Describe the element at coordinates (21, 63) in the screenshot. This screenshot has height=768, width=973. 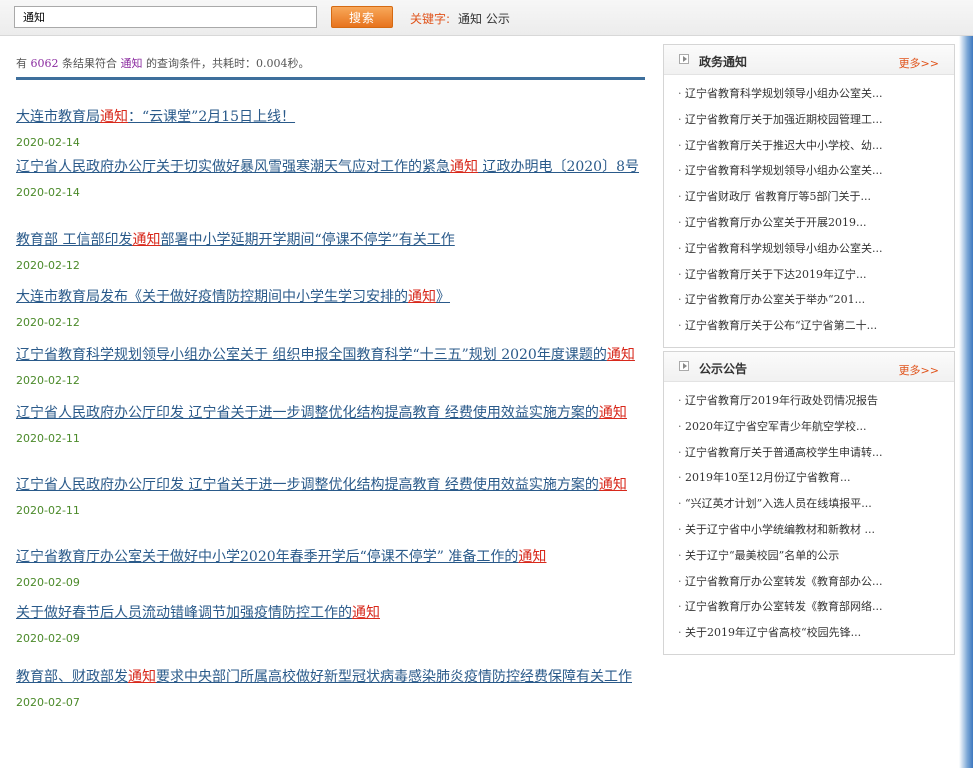
I see `summary-prefix: 有` at that location.